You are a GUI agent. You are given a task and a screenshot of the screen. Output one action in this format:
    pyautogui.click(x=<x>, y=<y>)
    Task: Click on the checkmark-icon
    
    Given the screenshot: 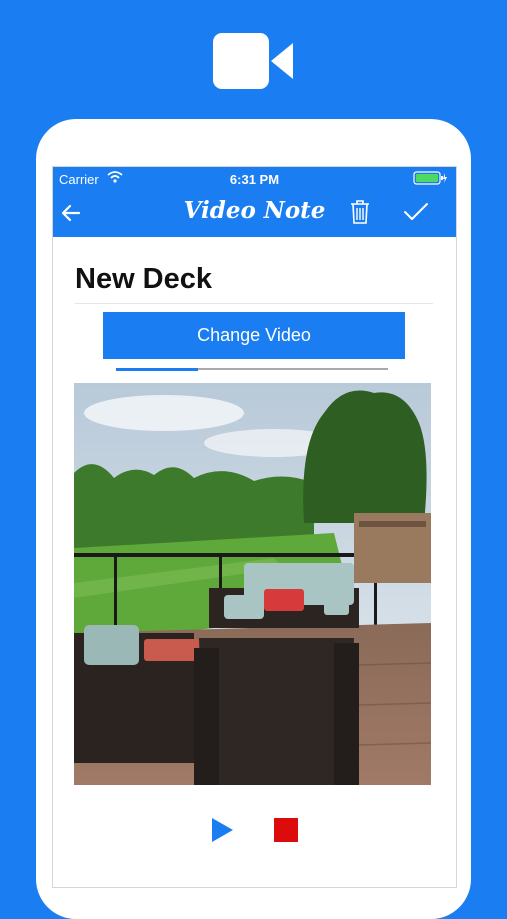 What is the action you would take?
    pyautogui.click(x=416, y=212)
    